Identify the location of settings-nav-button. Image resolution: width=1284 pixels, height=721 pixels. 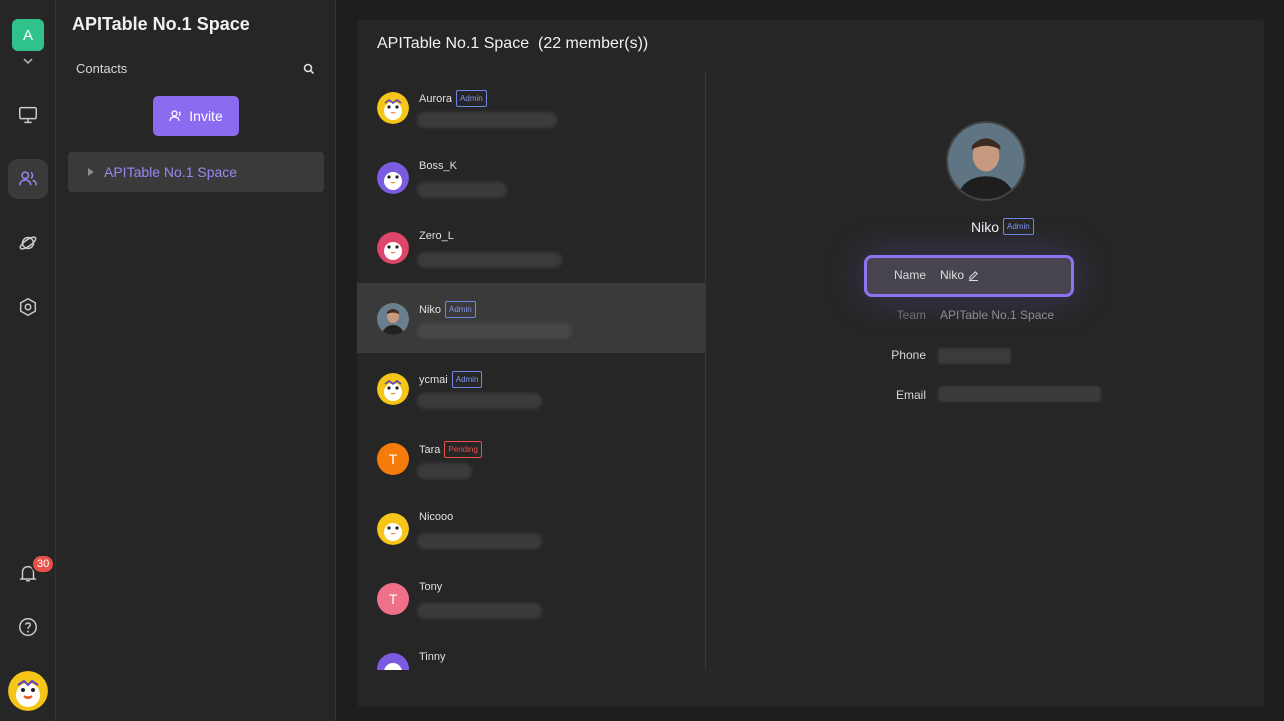
(28, 307).